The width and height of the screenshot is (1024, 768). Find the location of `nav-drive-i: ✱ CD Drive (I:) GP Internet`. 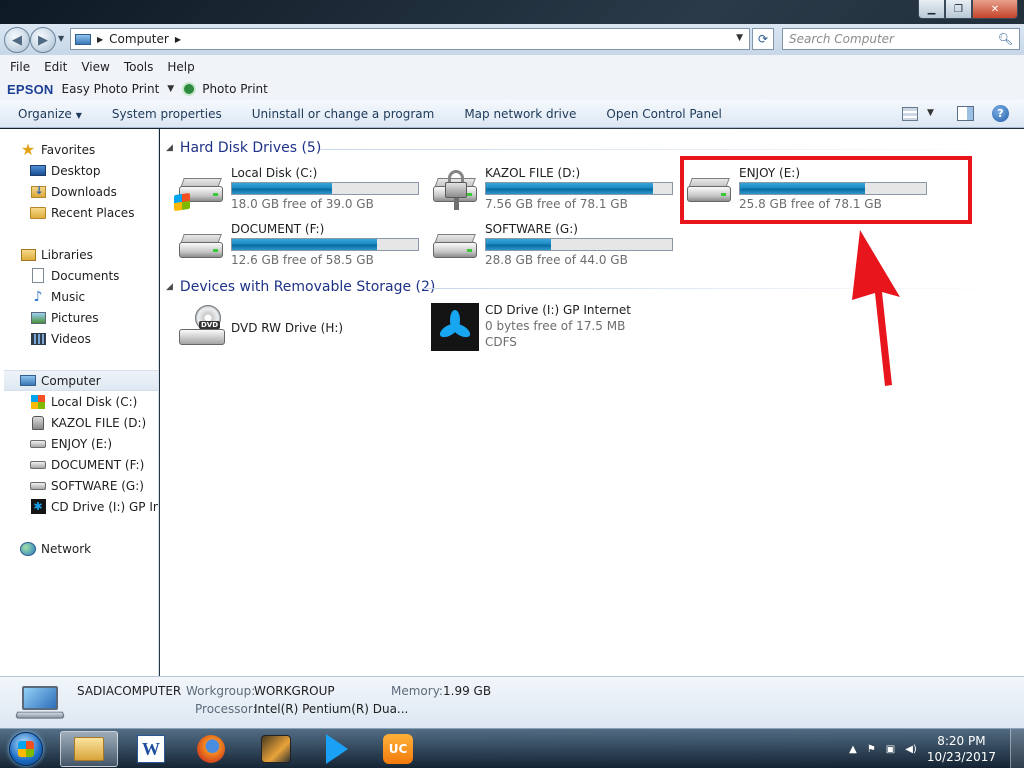

nav-drive-i: ✱ CD Drive (I:) GP Internet is located at coordinates (94, 506).